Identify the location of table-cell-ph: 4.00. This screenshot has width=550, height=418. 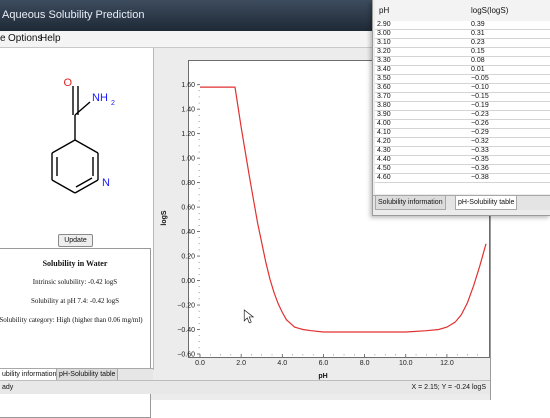
(384, 123).